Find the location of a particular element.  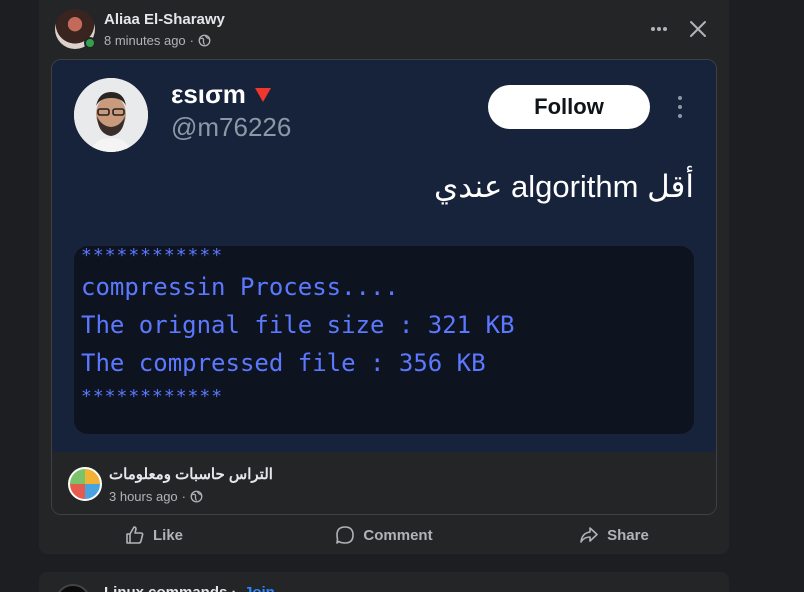

comment-label: Comment is located at coordinates (398, 535).